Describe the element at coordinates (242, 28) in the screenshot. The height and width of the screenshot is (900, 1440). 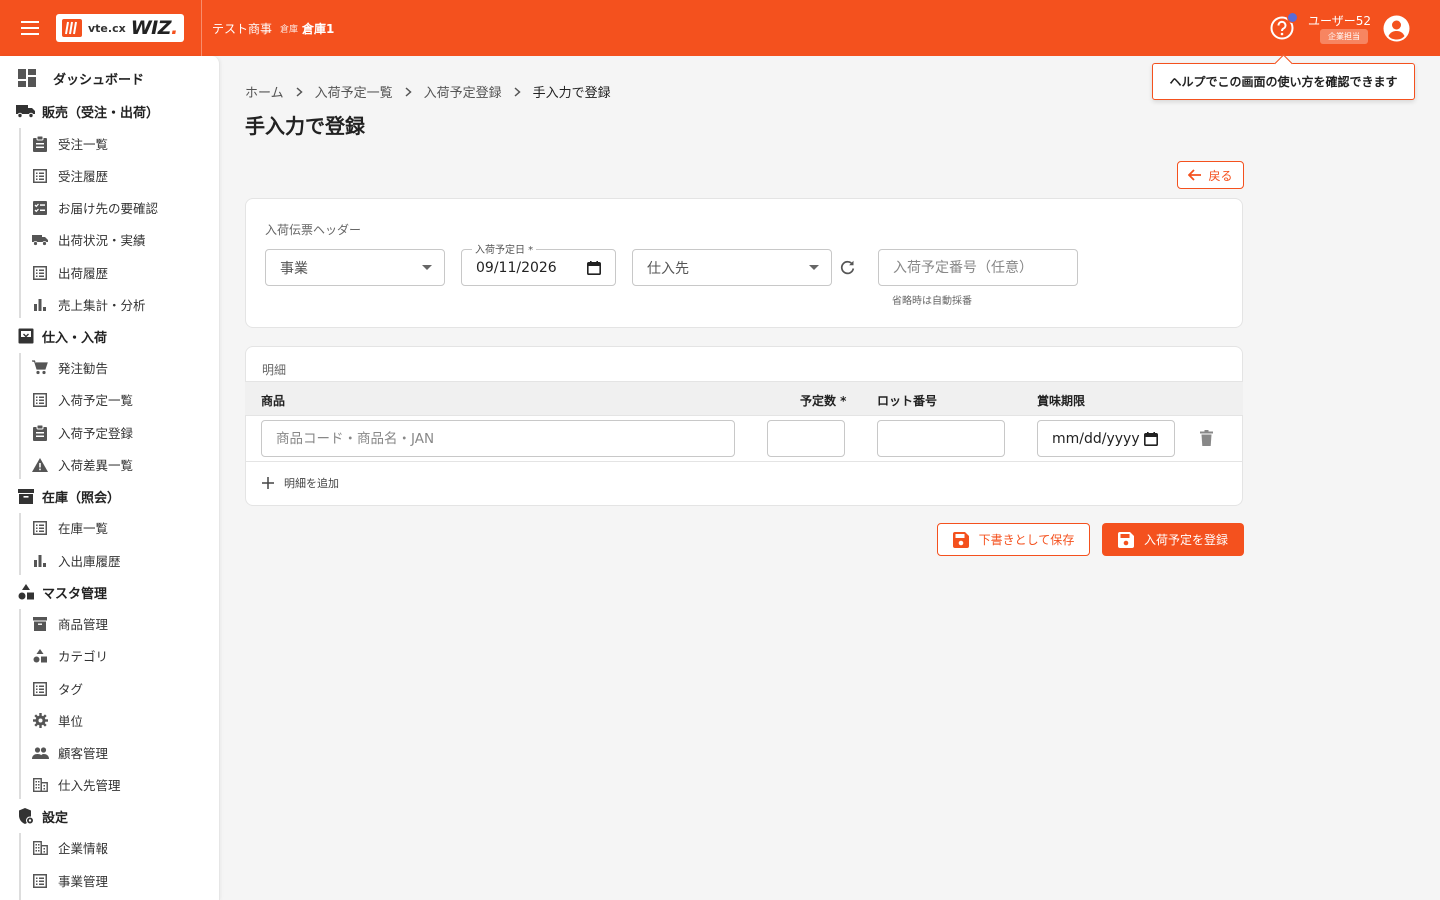
I see `company-name: テスト商事` at that location.